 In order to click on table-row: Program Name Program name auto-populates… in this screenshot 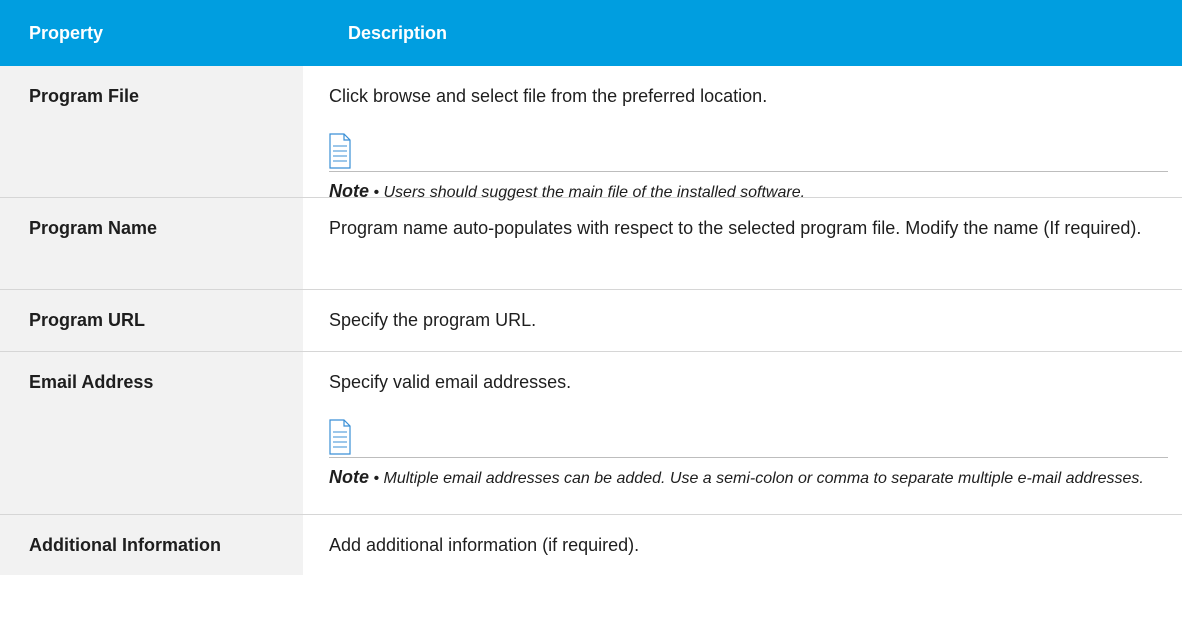, I will do `click(591, 244)`.